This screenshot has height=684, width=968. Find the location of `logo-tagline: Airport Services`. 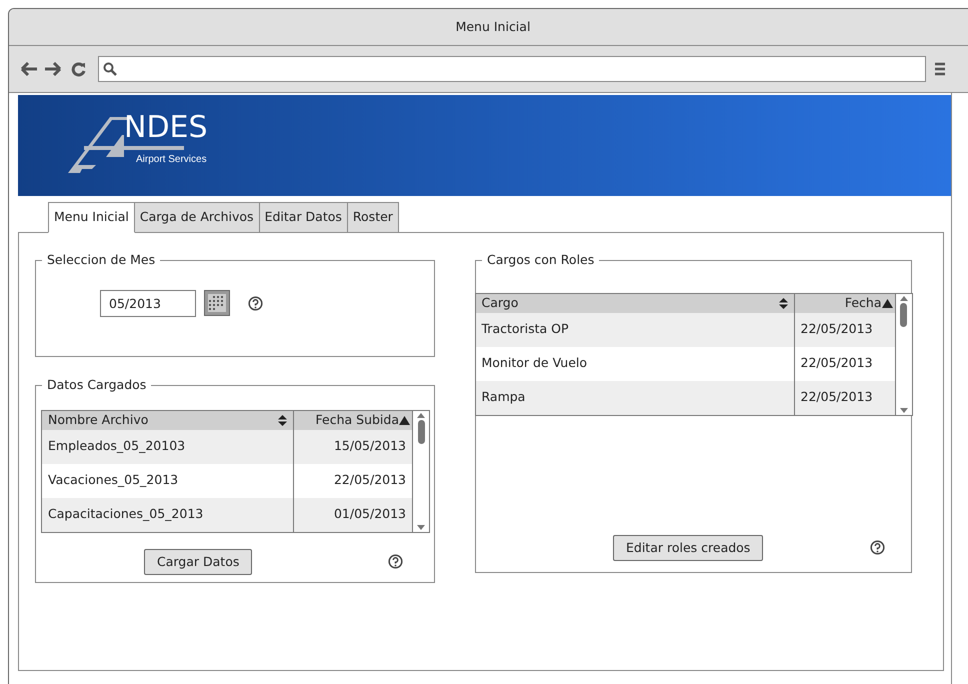

logo-tagline: Airport Services is located at coordinates (172, 160).